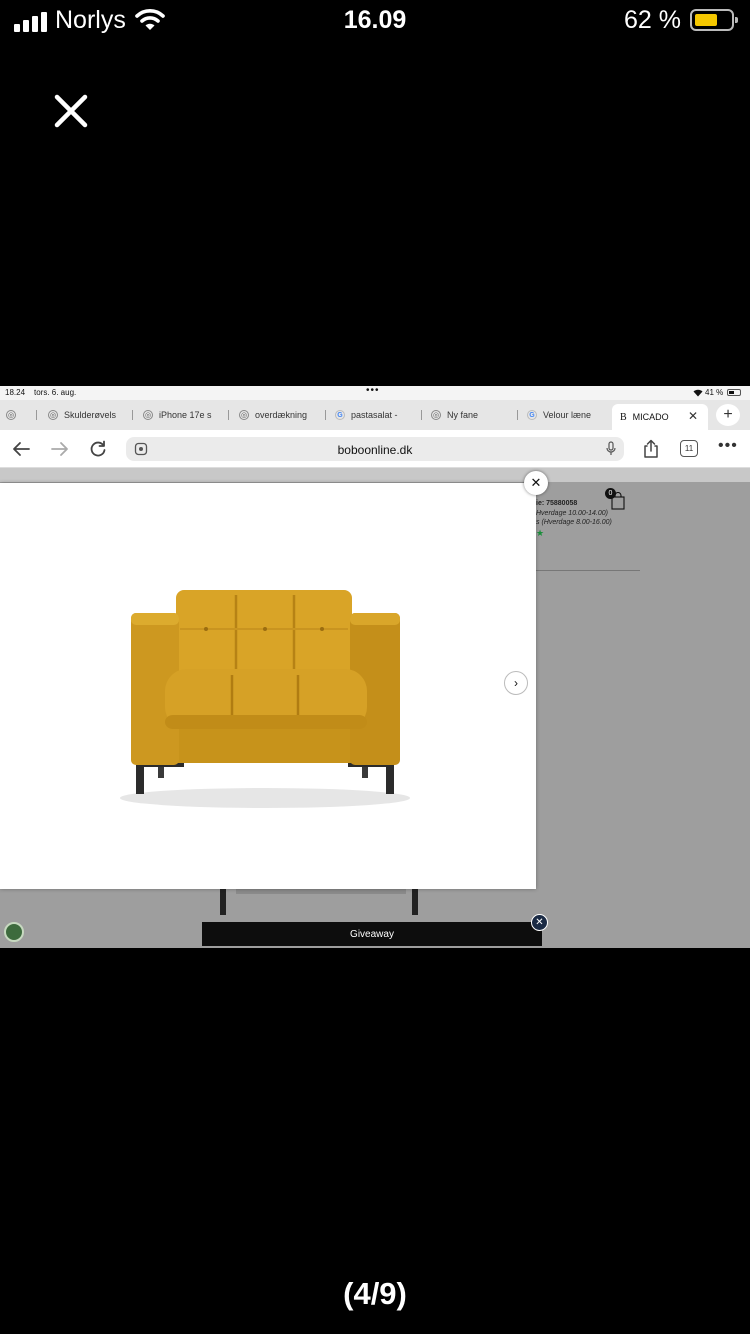 The width and height of the screenshot is (750, 1334). What do you see at coordinates (98, 449) in the screenshot?
I see `reload-icon` at bounding box center [98, 449].